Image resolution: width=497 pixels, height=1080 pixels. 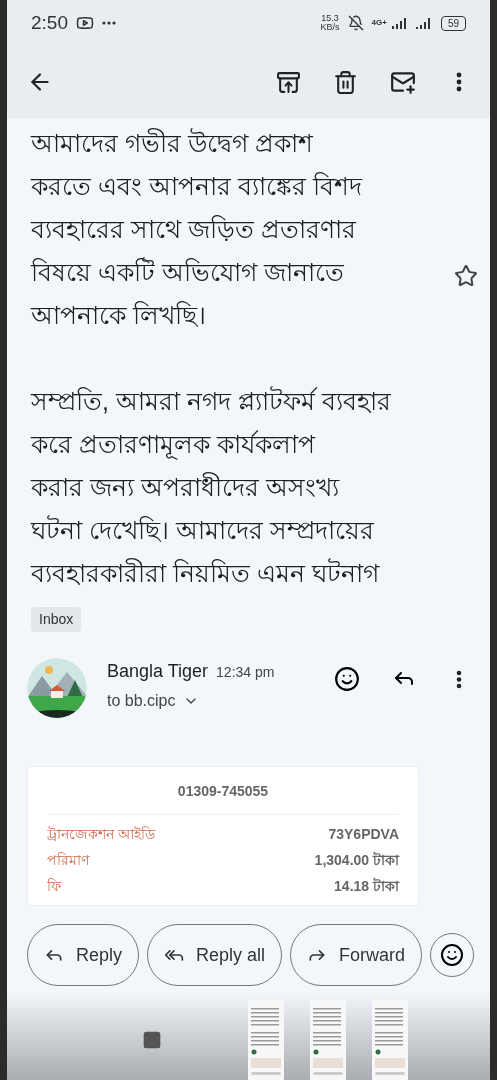 I want to click on network-type: 4G+, so click(x=379, y=23).